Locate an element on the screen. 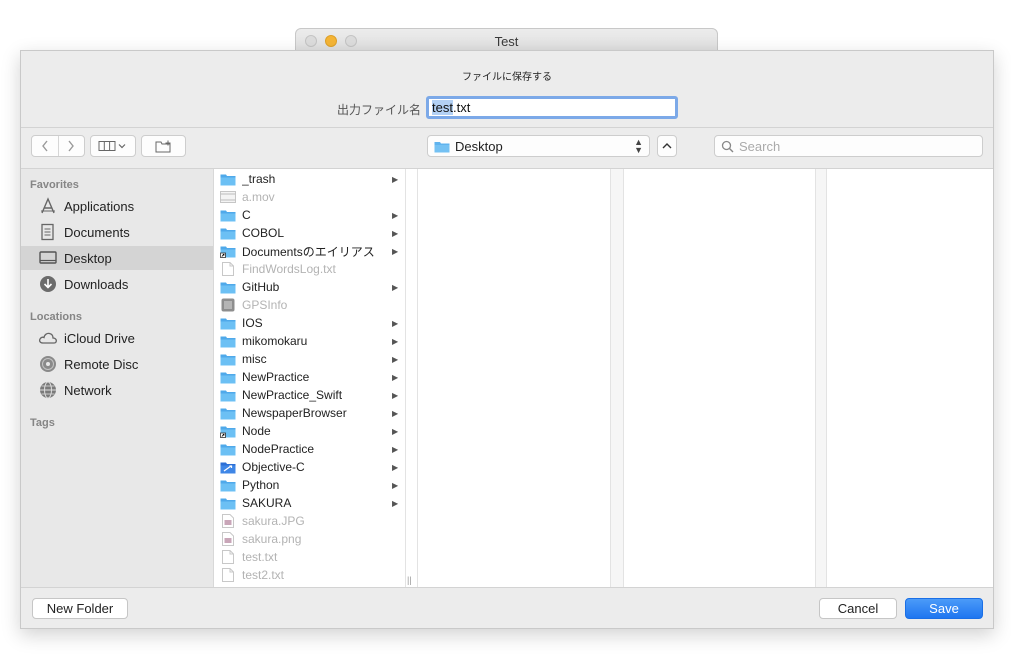 Image resolution: width=1011 pixels, height=657 pixels. file-row: NewPractice ▶ is located at coordinates (309, 377).